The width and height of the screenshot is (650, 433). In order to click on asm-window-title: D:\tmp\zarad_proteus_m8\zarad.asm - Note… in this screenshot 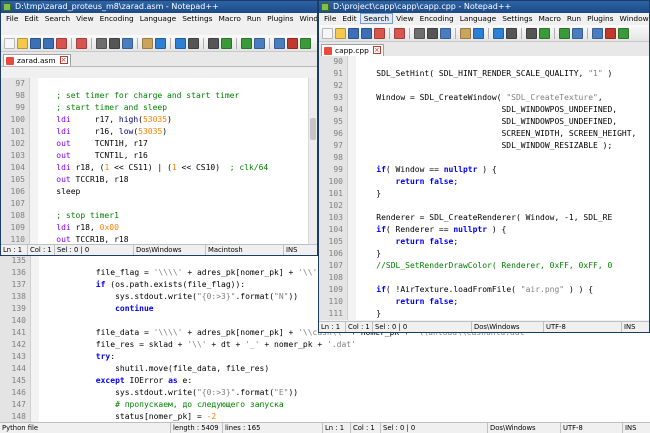, I will do `click(117, 6)`.